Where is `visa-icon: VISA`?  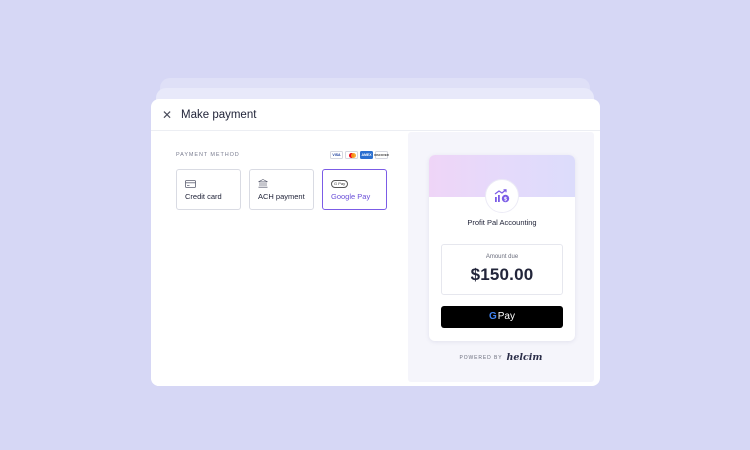
visa-icon: VISA is located at coordinates (336, 155).